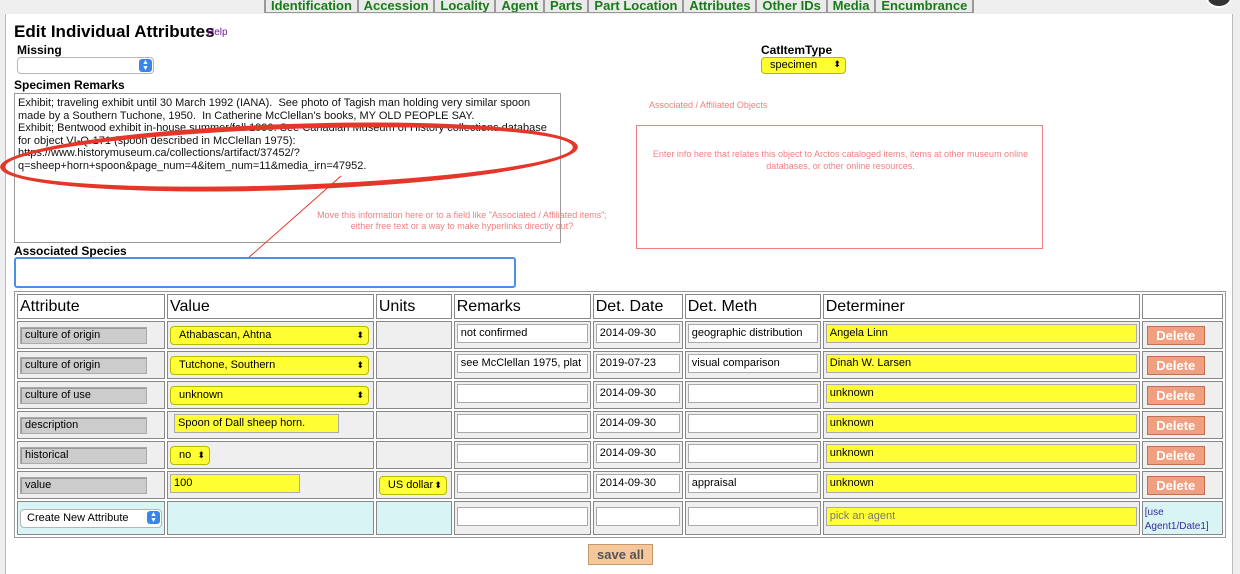  Describe the element at coordinates (981, 306) in the screenshot. I see `header-determiner: Determiner` at that location.